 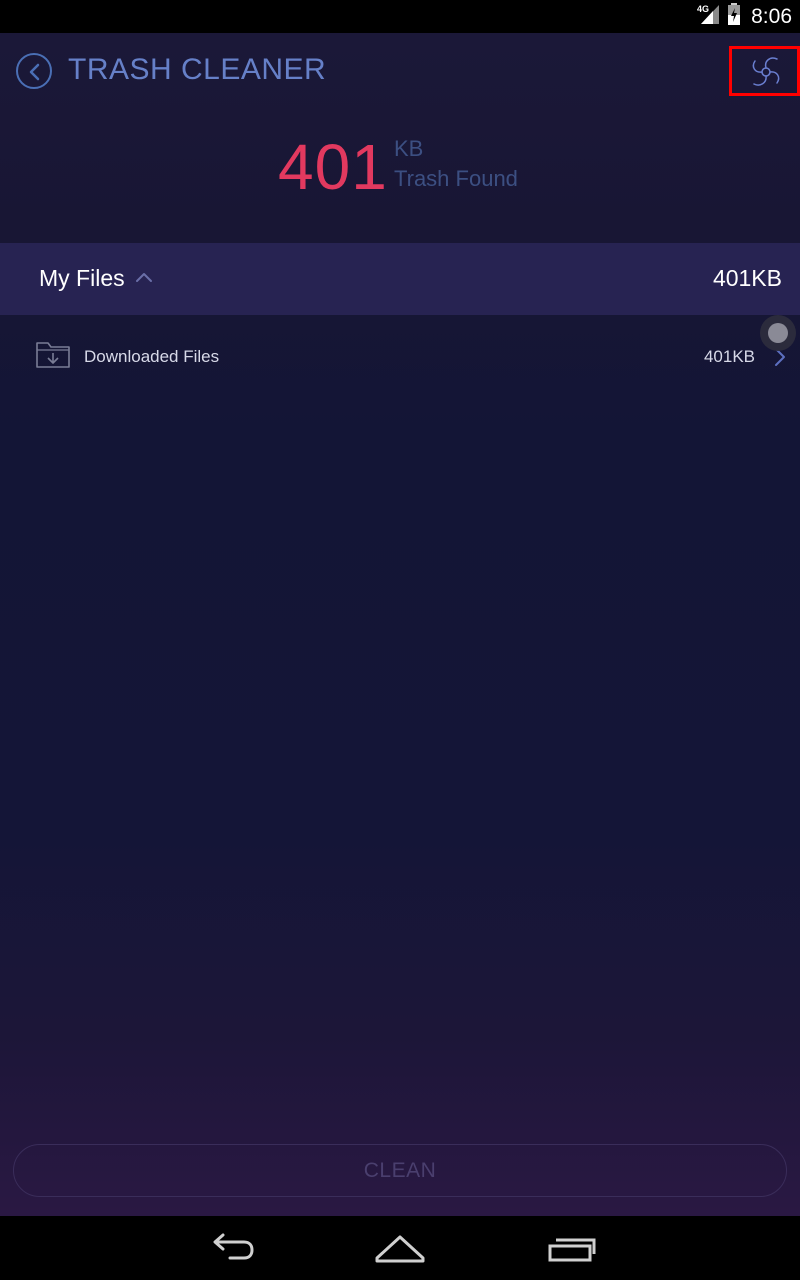 What do you see at coordinates (571, 1249) in the screenshot?
I see `recent-apps-icon` at bounding box center [571, 1249].